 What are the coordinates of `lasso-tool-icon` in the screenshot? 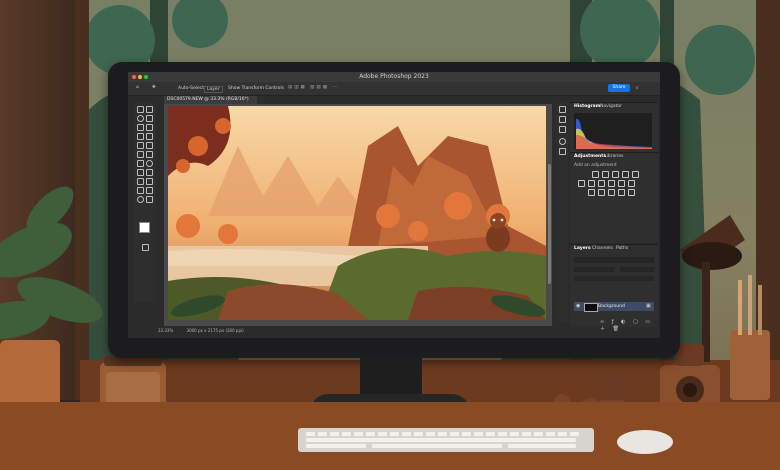 It's located at (140, 118).